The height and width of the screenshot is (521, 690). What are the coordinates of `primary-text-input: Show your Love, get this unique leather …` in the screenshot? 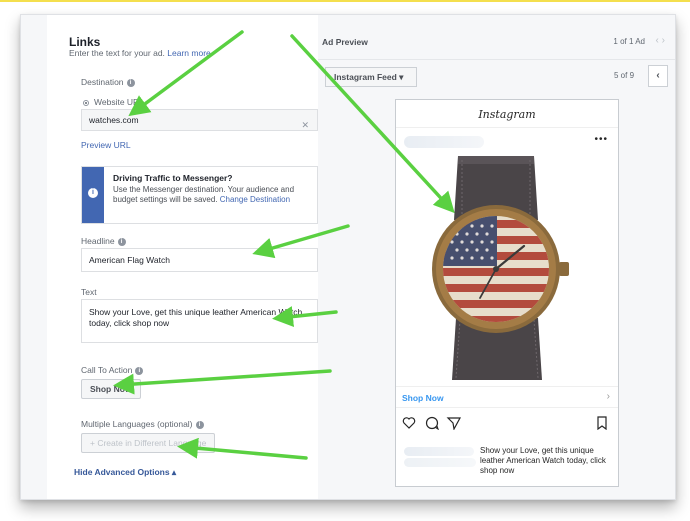 It's located at (199, 321).